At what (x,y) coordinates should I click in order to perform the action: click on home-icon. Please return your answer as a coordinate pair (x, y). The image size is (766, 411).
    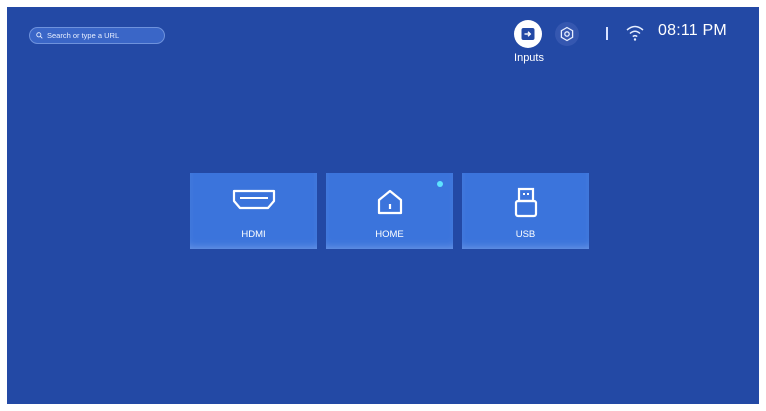
    Looking at the image, I should click on (389, 202).